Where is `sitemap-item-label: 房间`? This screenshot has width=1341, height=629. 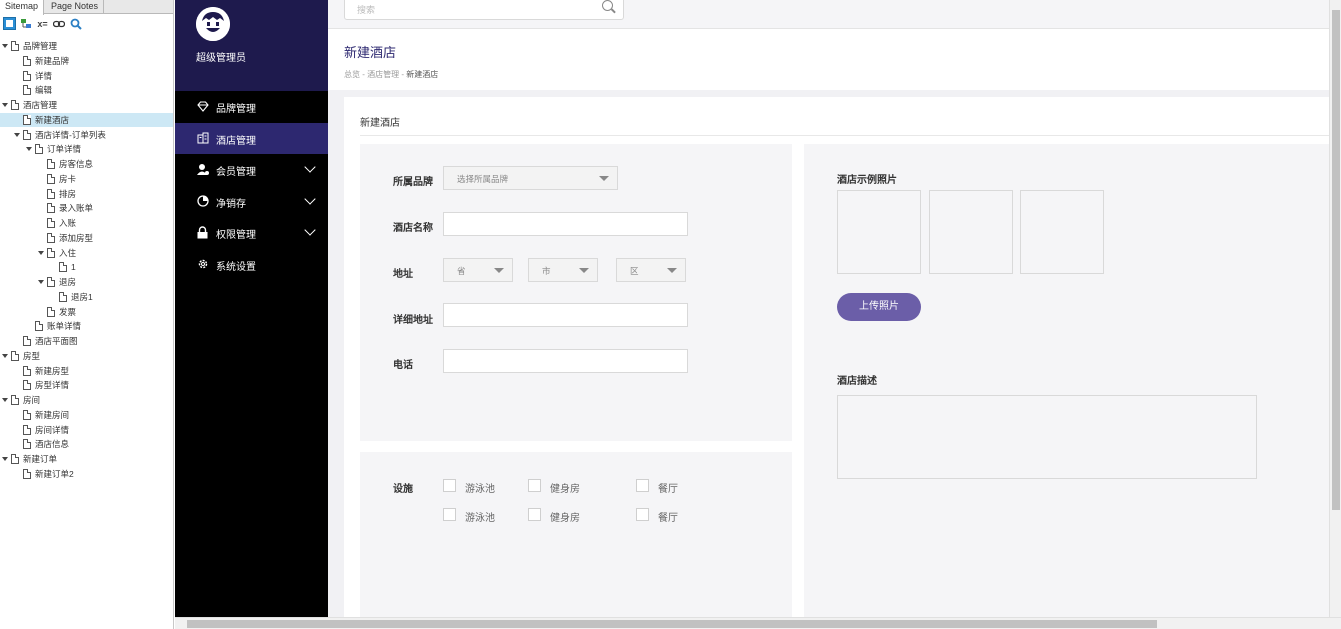 sitemap-item-label: 房间 is located at coordinates (32, 400).